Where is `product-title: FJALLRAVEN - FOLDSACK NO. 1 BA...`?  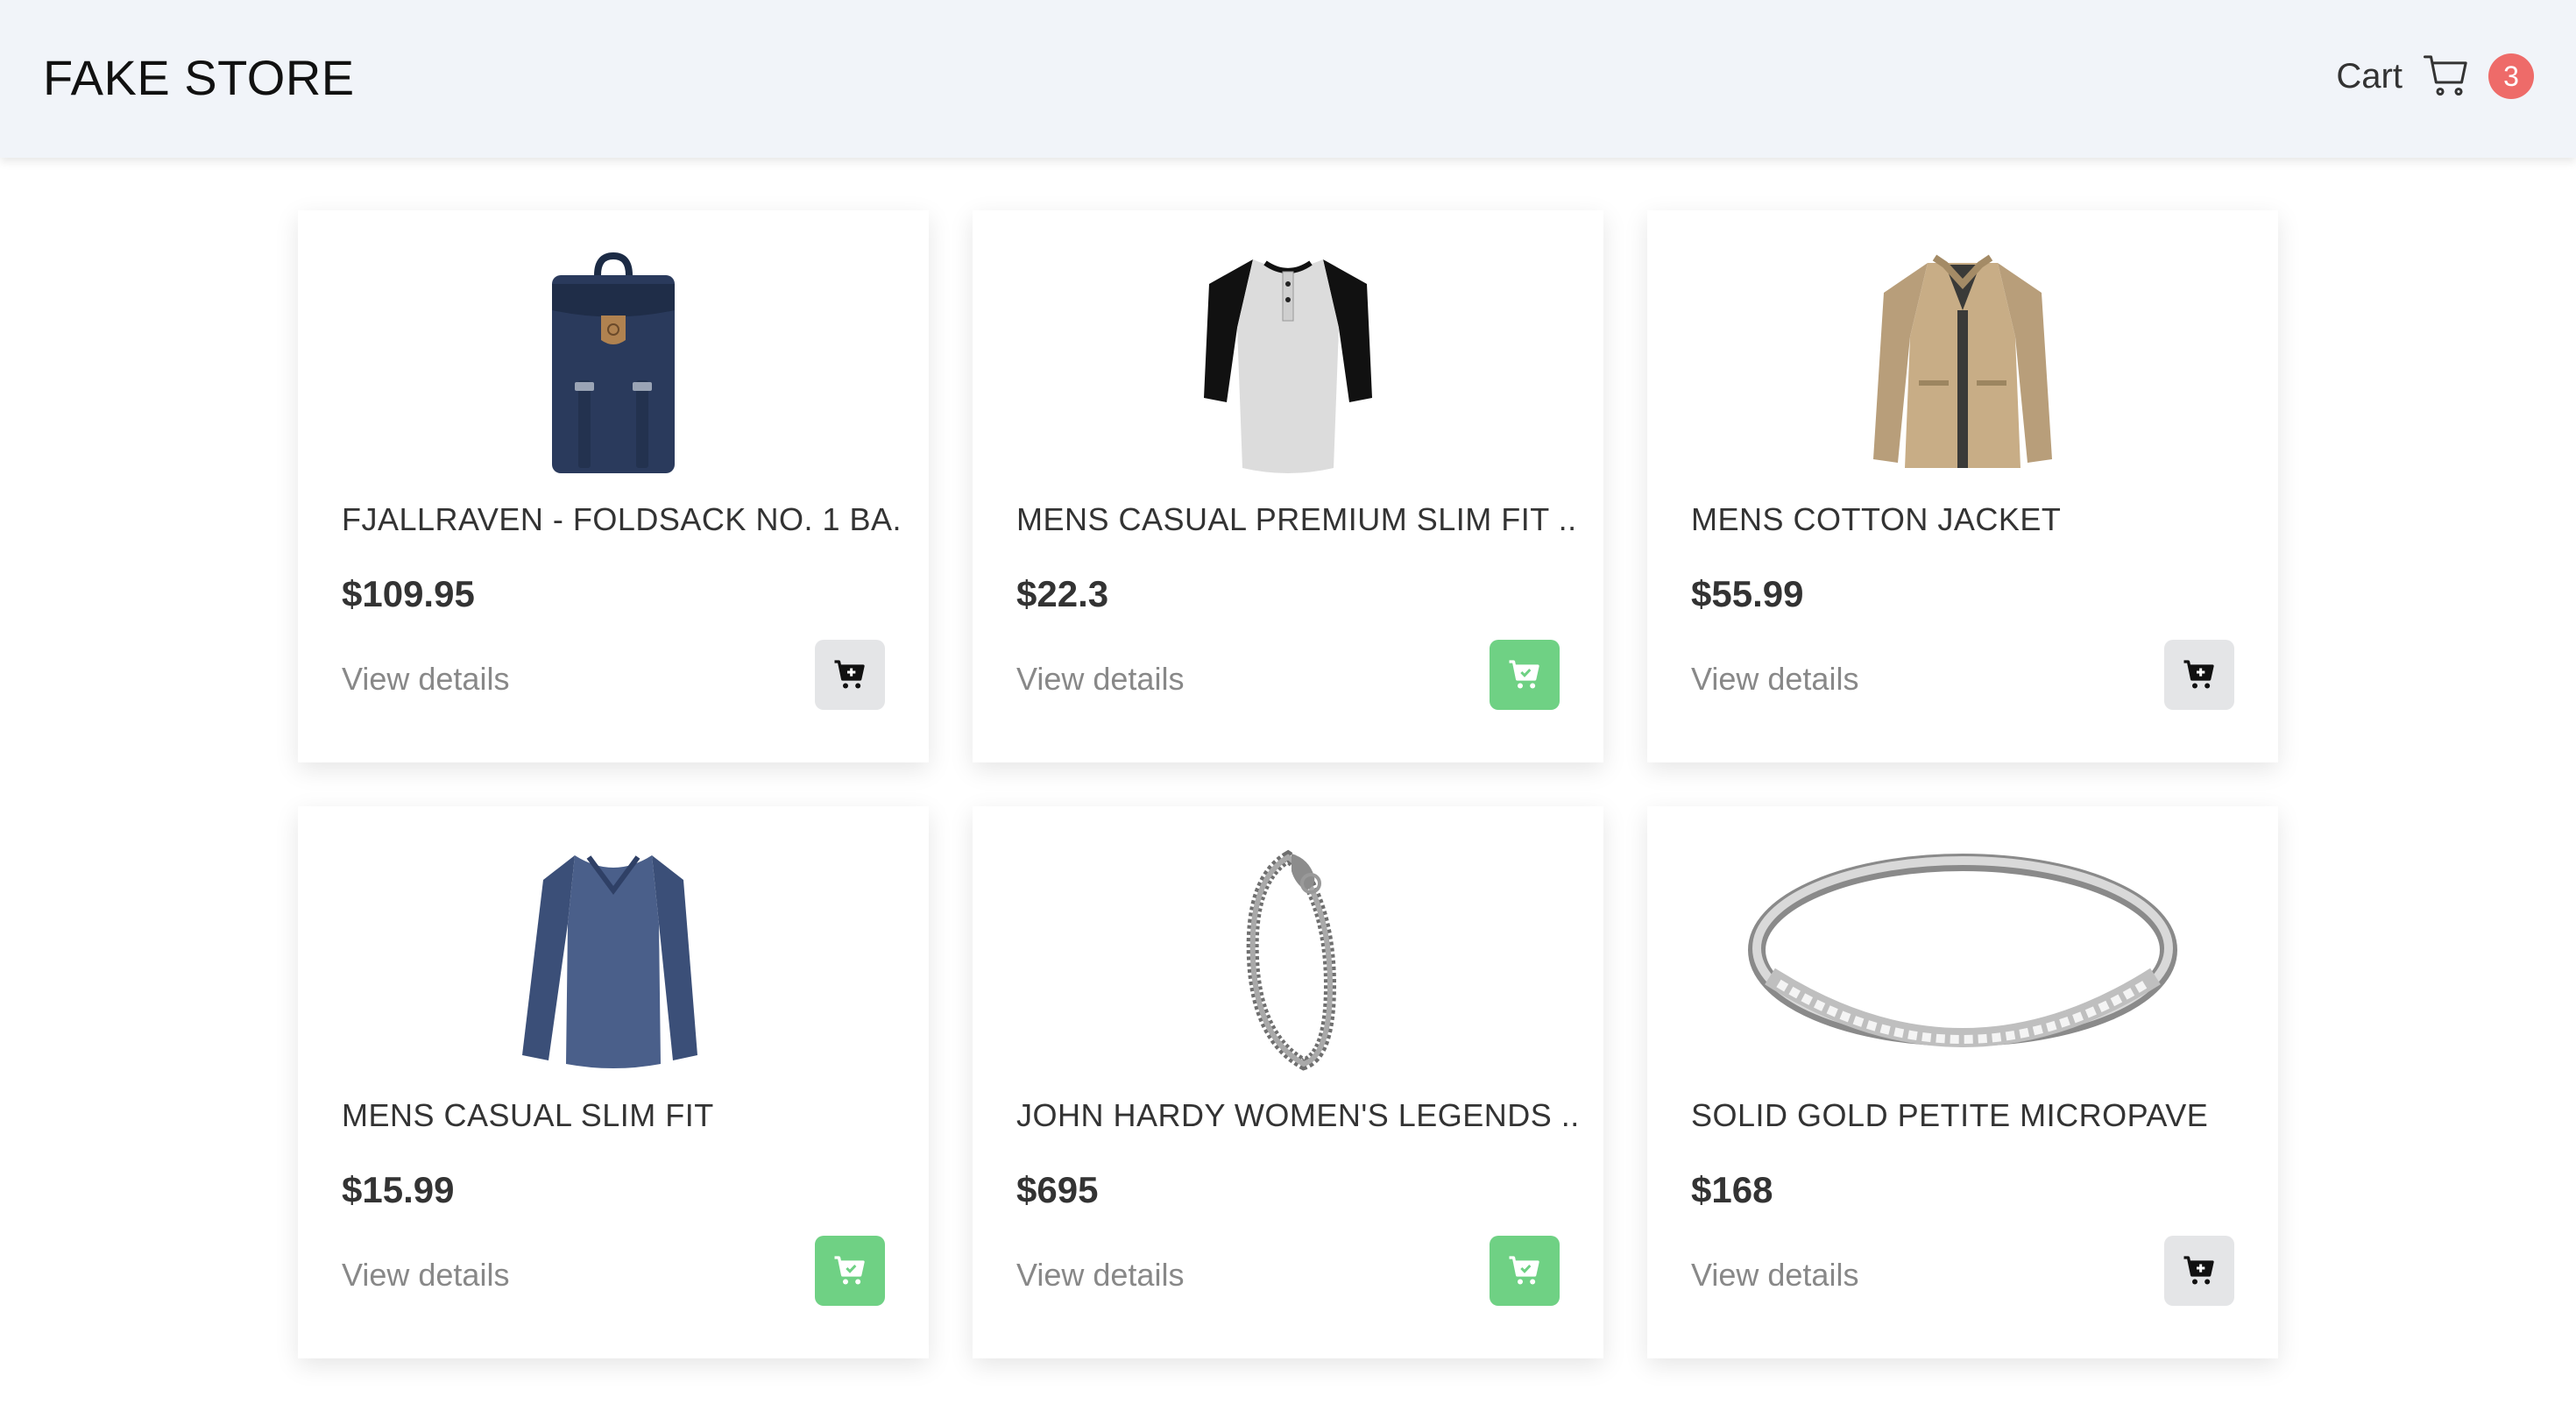 product-title: FJALLRAVEN - FOLDSACK NO. 1 BA... is located at coordinates (622, 519).